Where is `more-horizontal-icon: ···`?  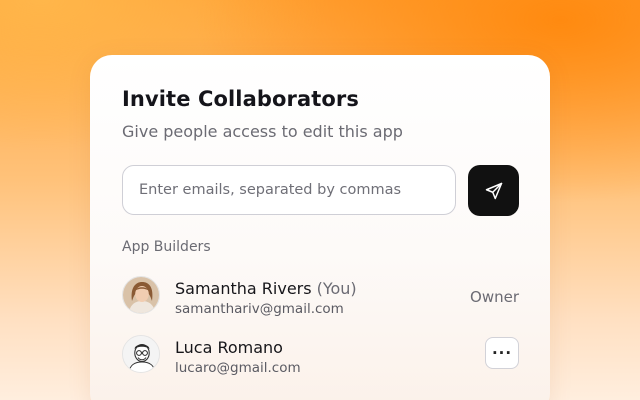
more-horizontal-icon: ··· is located at coordinates (502, 353).